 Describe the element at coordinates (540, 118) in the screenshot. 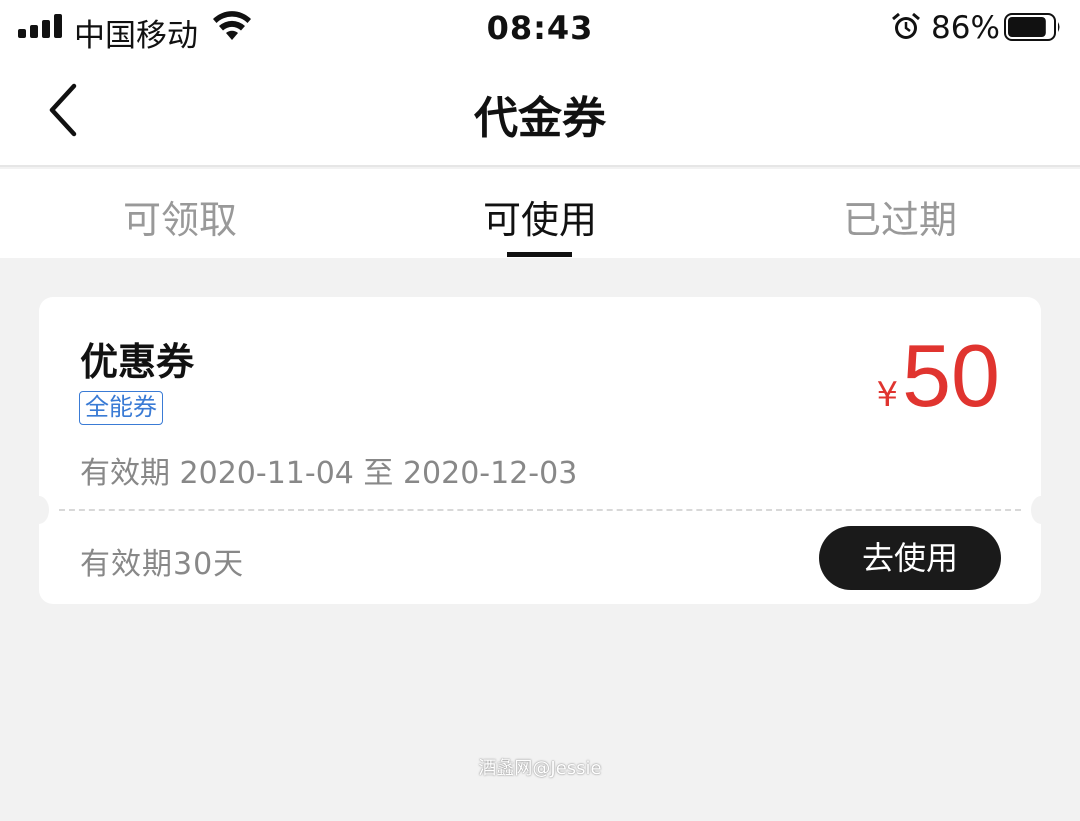

I see `page-title: 代金券` at that location.